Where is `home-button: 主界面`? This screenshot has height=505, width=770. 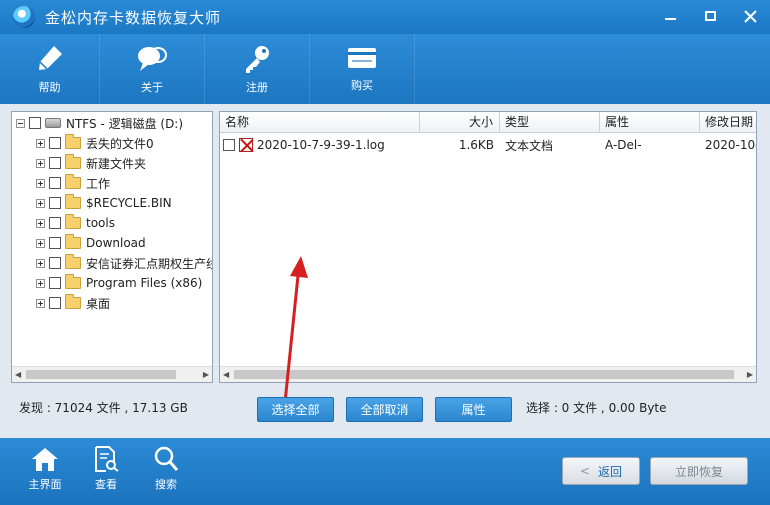 home-button: 主界面 is located at coordinates (45, 469).